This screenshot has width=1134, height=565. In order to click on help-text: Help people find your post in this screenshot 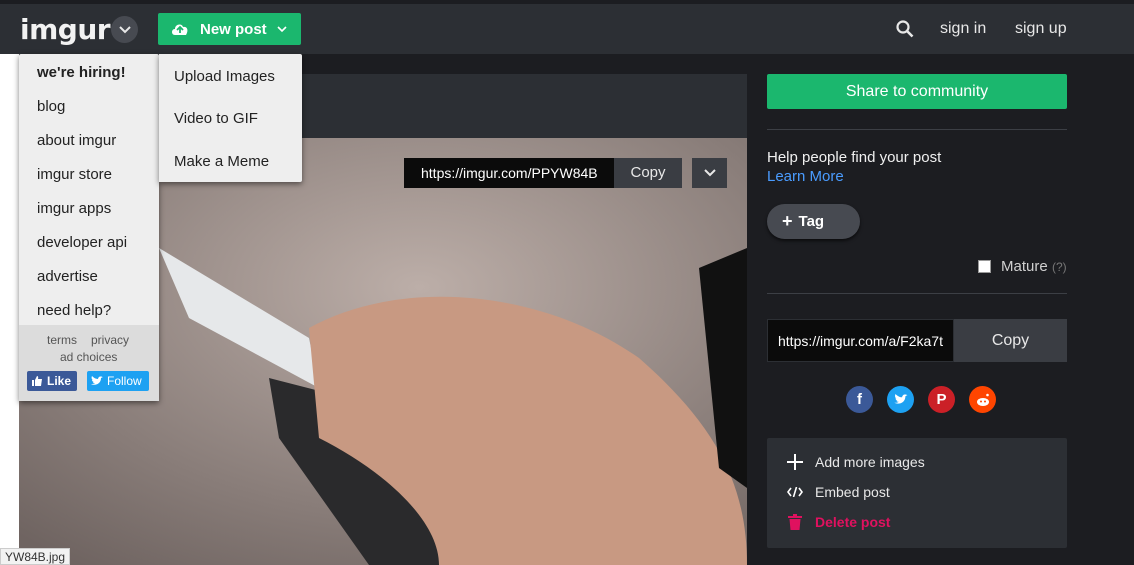, I will do `click(854, 157)`.